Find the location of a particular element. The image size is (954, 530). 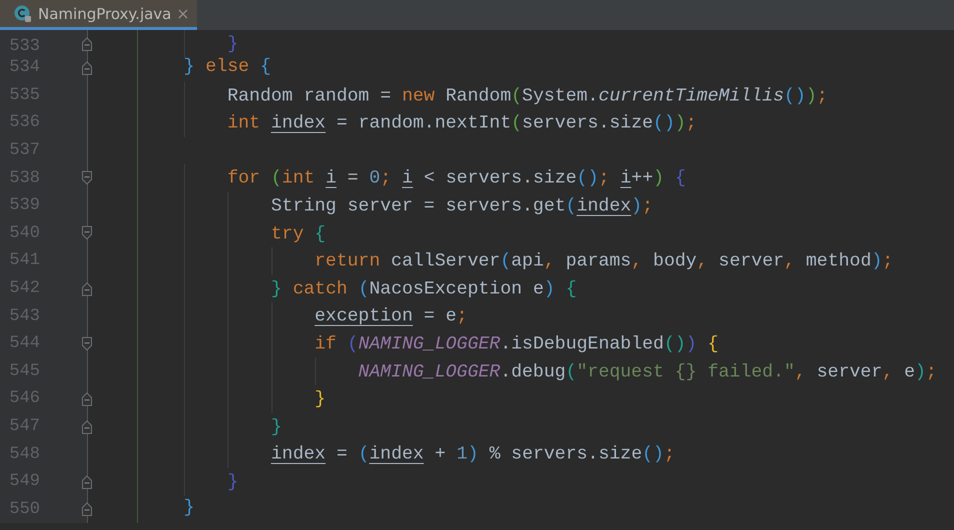

code-line: NAMING_LOGGER.debug("request {} failed.", server, e); is located at coordinates (537, 372).